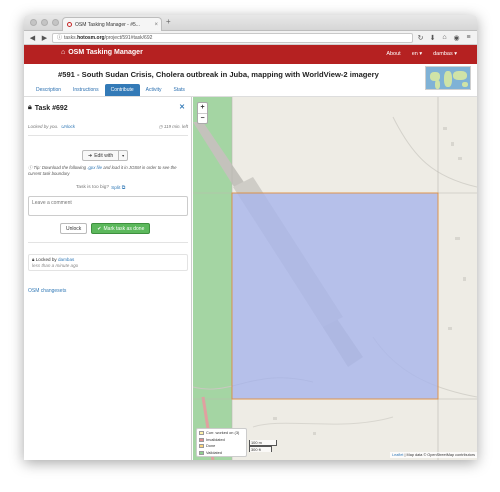  I want to click on close-window-button, so click(33, 22).